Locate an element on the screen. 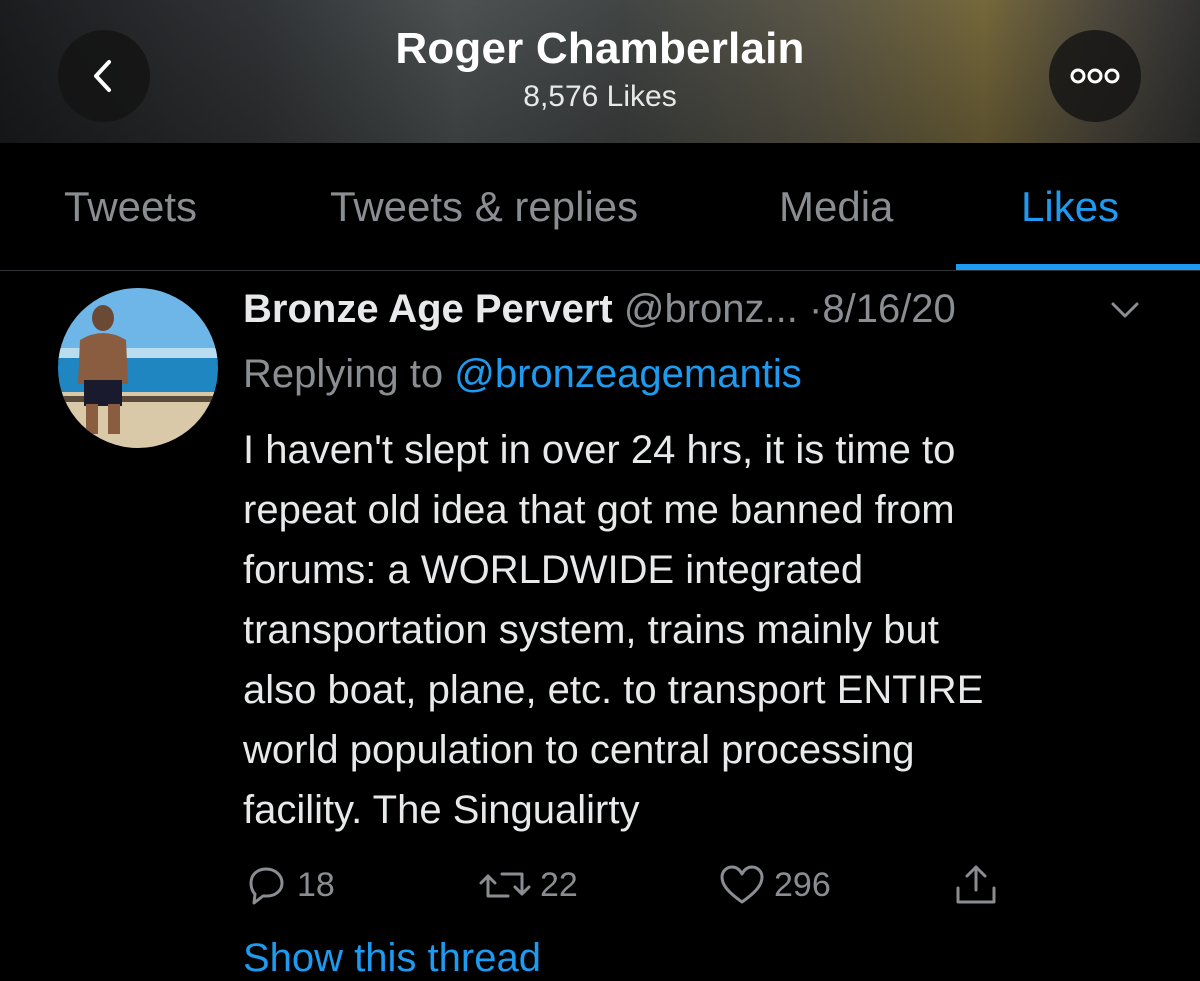  tweet-text-line: world population to central processing is located at coordinates (579, 750).